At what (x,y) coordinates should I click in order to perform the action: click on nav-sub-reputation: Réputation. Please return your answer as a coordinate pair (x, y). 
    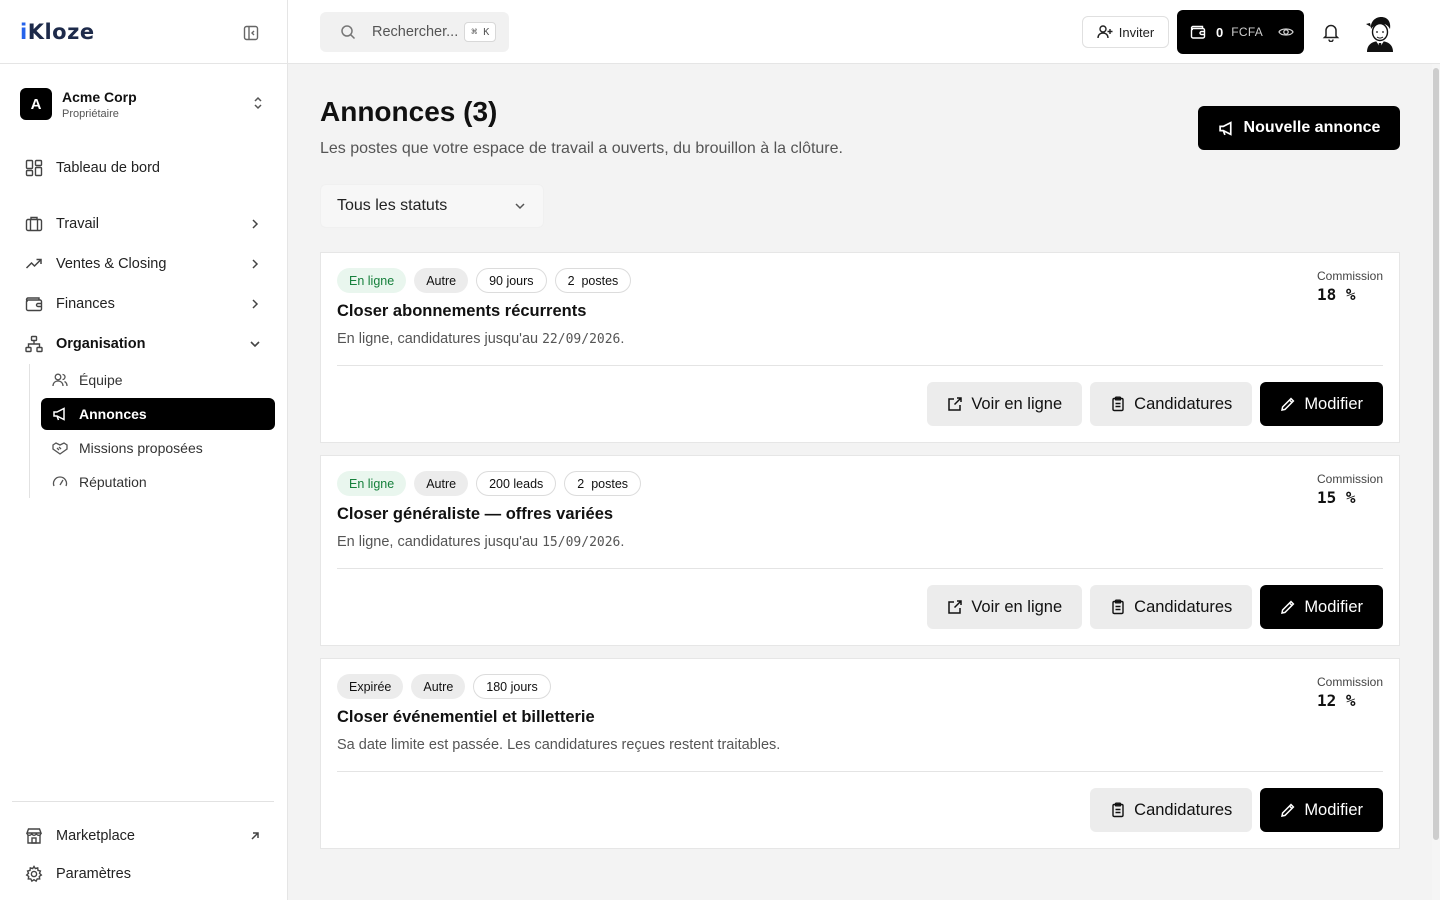
    Looking at the image, I should click on (158, 482).